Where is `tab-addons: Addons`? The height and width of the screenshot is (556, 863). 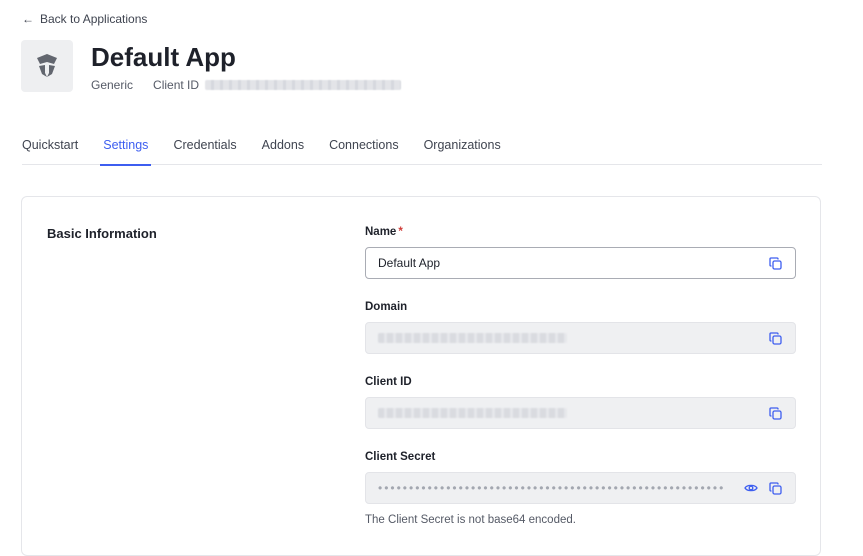 tab-addons: Addons is located at coordinates (283, 147).